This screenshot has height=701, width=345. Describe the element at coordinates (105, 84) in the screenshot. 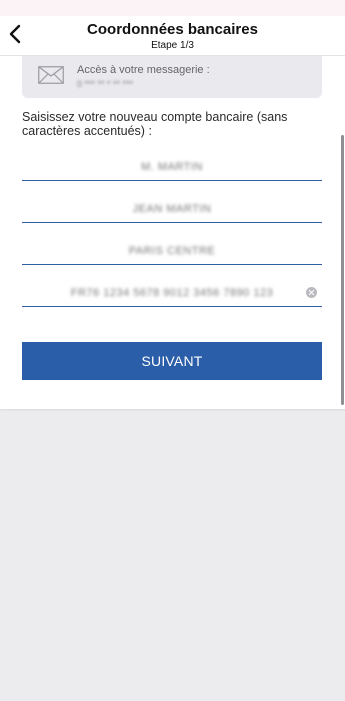

I see `message-value: 0 *** ** * ** ***` at that location.